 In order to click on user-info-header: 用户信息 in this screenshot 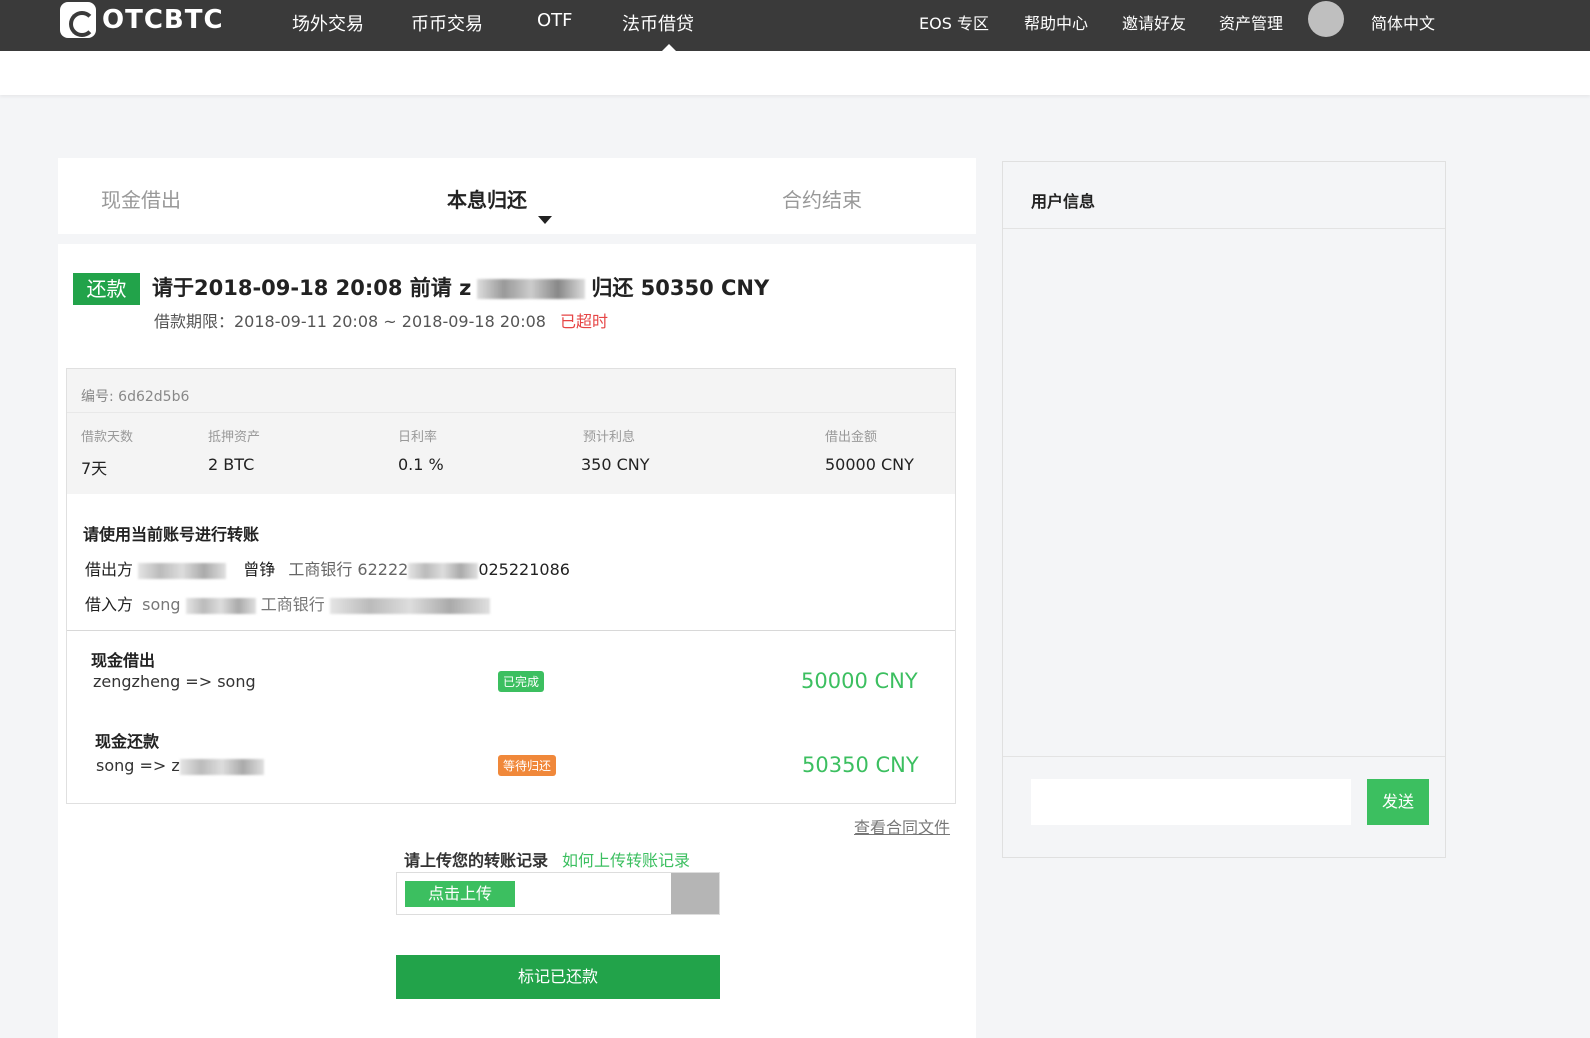, I will do `click(1224, 195)`.